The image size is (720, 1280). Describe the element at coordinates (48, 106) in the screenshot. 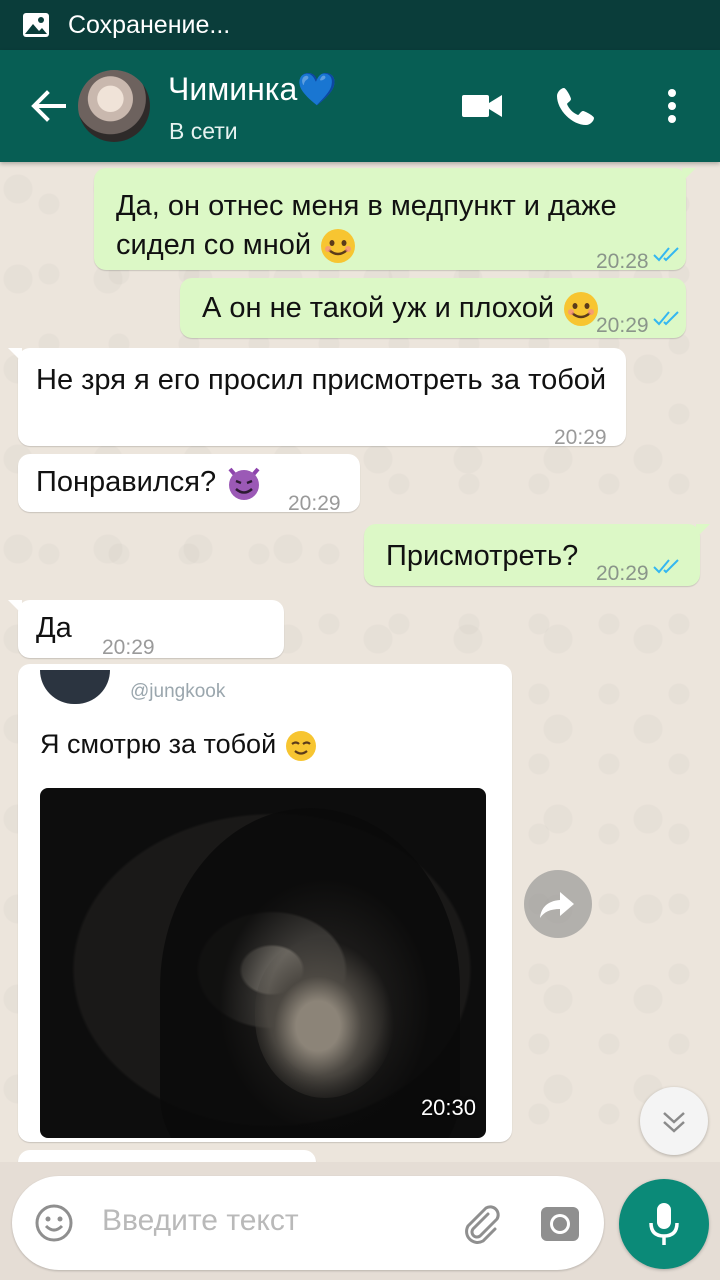

I see `arrow-back-icon` at that location.